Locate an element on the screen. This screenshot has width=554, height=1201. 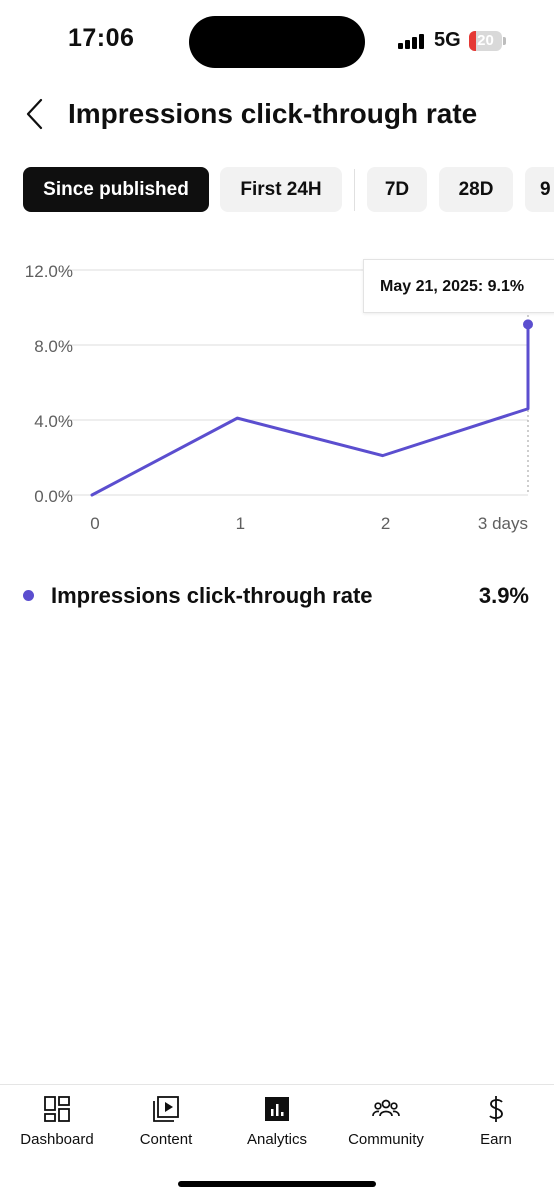
chip-28d: 28D is located at coordinates (476, 189).